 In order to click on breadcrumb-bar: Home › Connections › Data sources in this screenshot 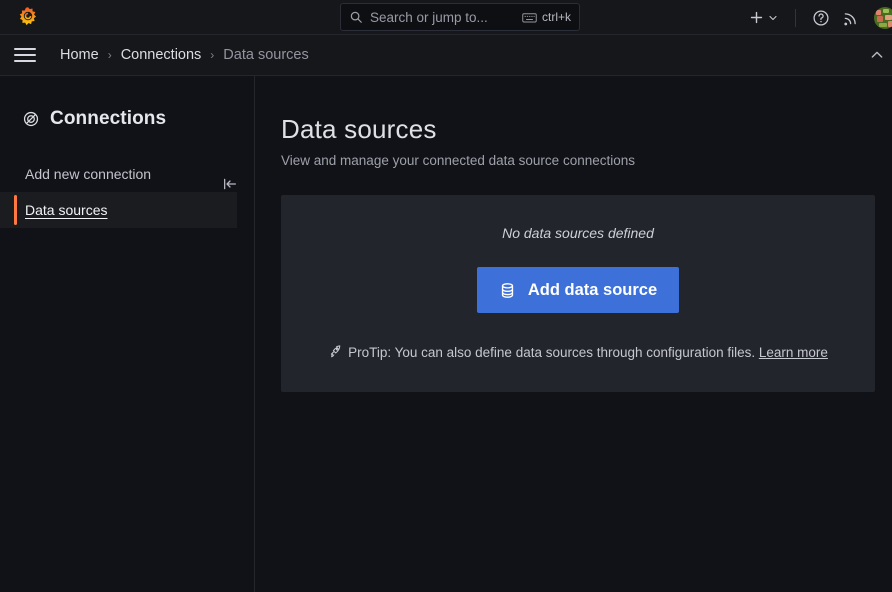, I will do `click(446, 55)`.